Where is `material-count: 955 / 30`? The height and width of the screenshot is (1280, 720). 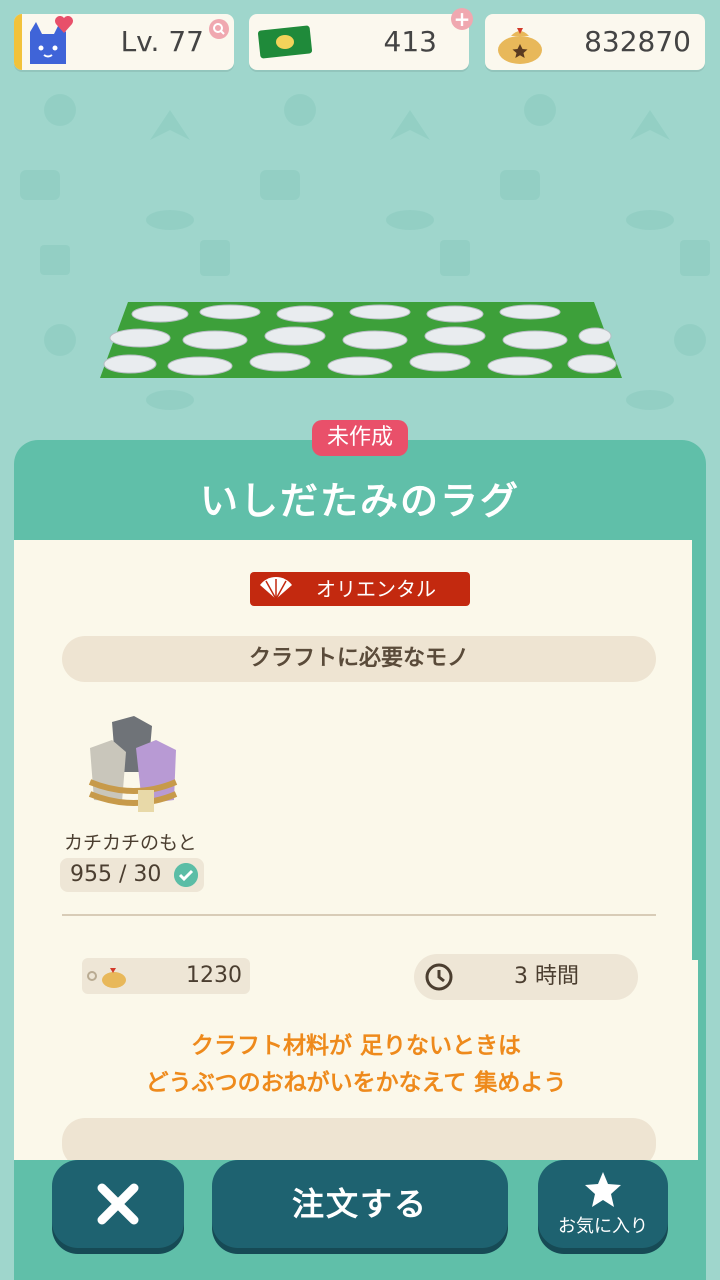 material-count: 955 / 30 is located at coordinates (132, 875).